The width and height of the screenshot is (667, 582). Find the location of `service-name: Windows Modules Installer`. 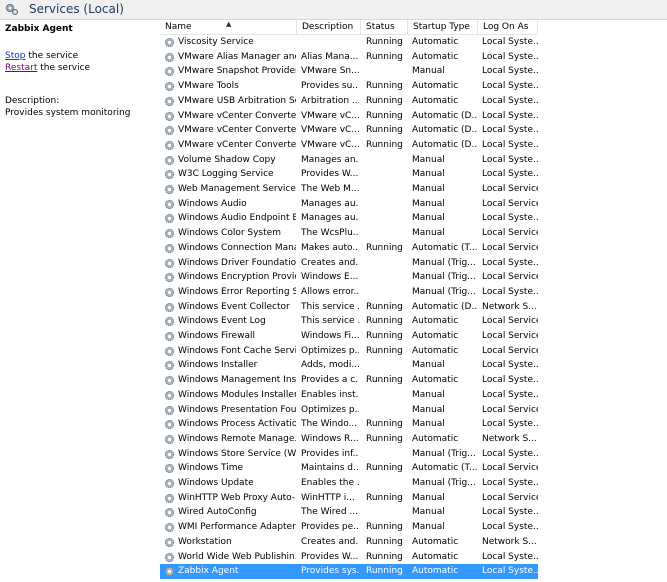

service-name: Windows Modules Installer is located at coordinates (237, 394).